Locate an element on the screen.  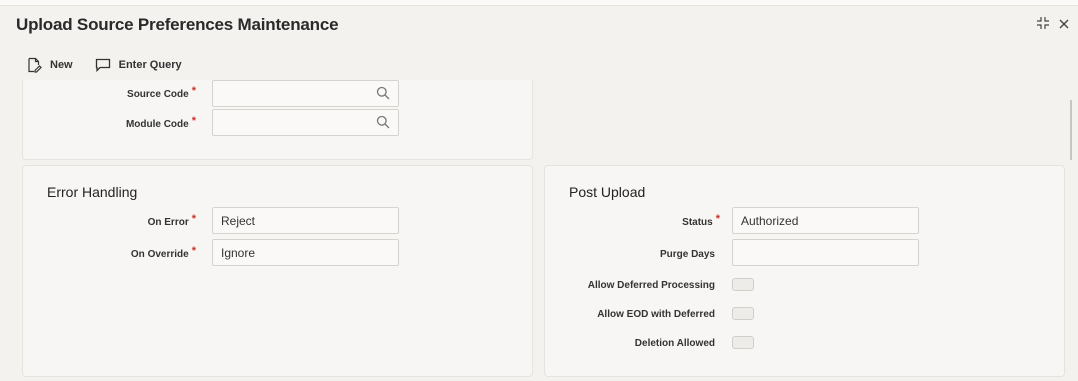
close-icon is located at coordinates (1064, 26).